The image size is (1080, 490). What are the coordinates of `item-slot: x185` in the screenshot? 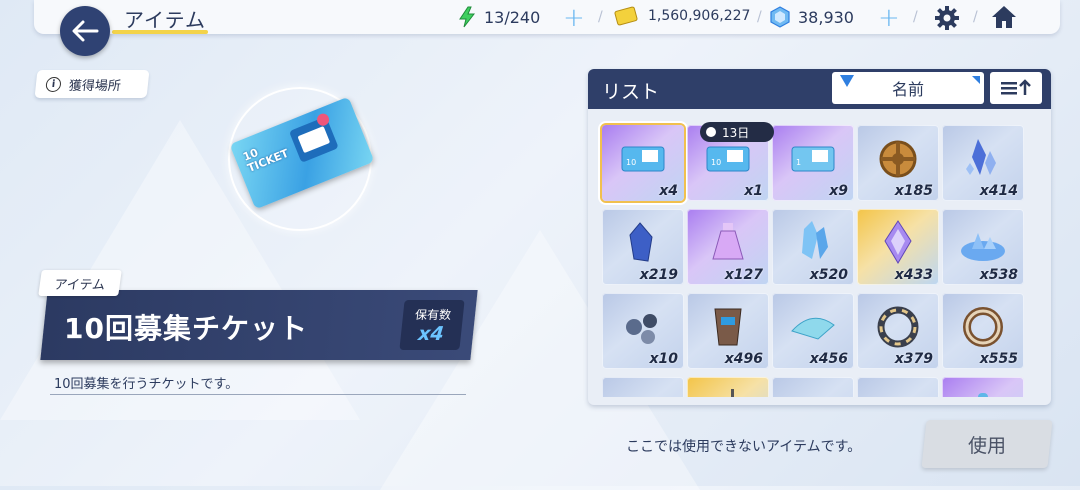 It's located at (898, 163).